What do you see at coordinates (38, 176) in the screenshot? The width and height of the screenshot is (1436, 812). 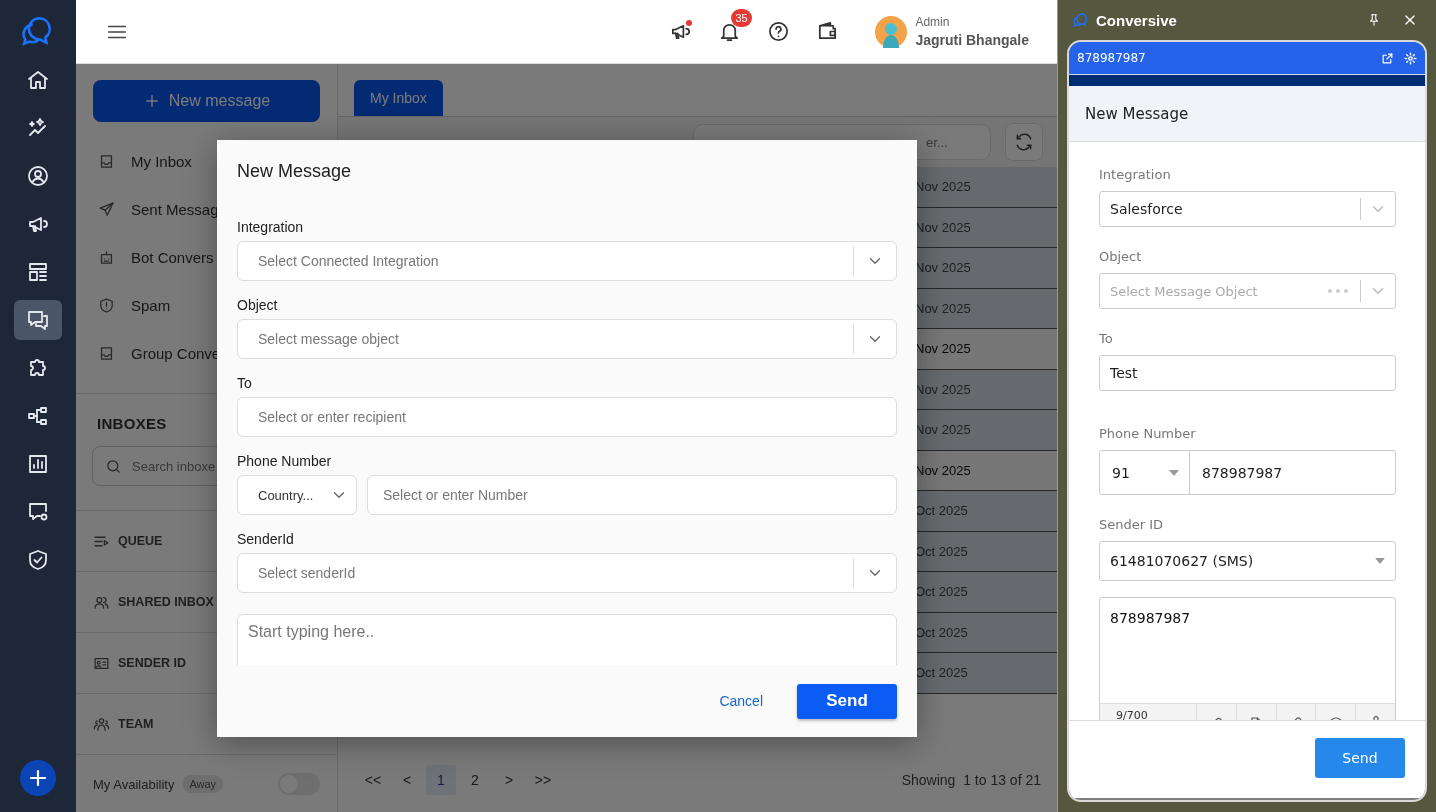 I see `user-icon` at bounding box center [38, 176].